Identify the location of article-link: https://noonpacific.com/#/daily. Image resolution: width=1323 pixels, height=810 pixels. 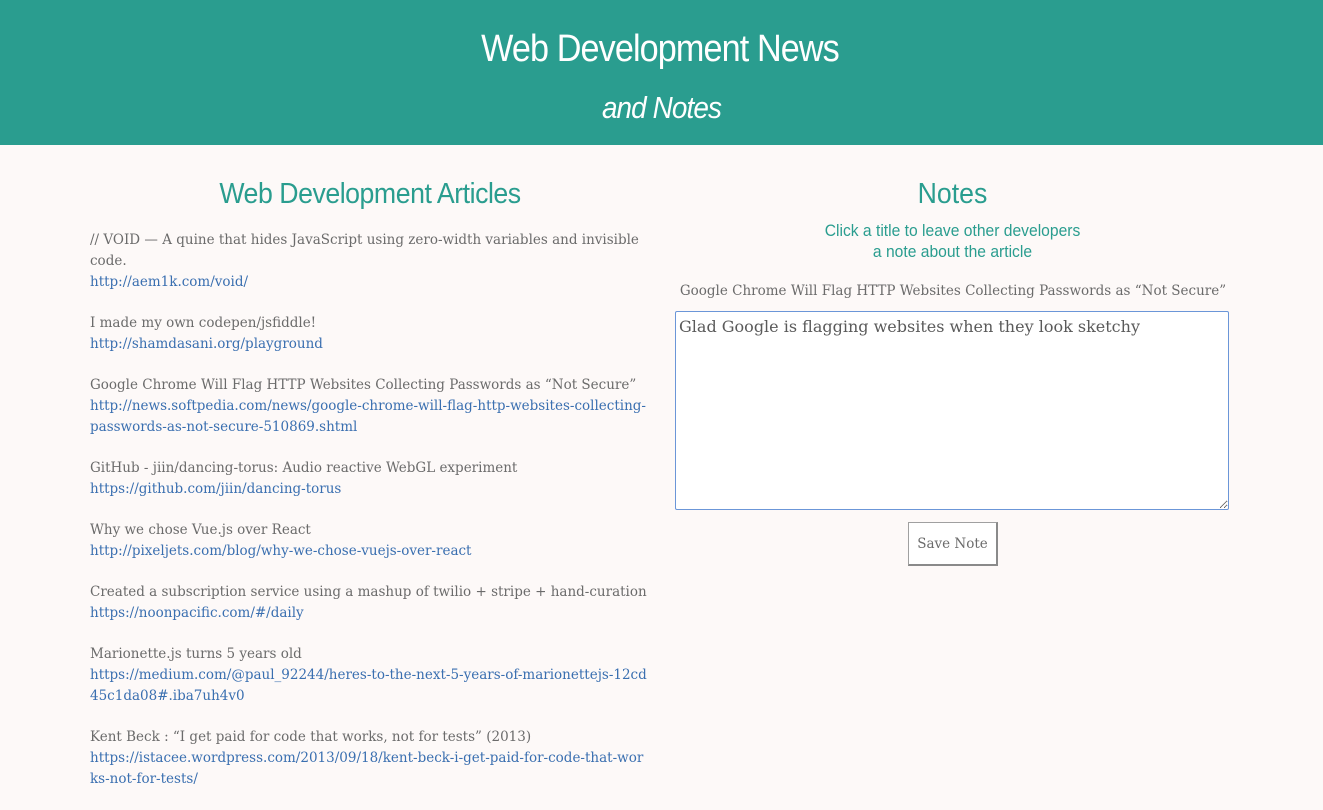
(370, 613).